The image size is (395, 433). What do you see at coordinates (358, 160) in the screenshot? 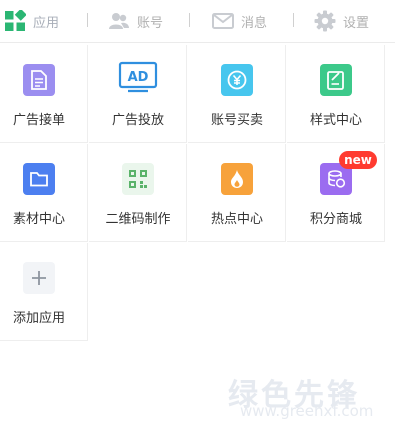
I see `new-badge: new` at bounding box center [358, 160].